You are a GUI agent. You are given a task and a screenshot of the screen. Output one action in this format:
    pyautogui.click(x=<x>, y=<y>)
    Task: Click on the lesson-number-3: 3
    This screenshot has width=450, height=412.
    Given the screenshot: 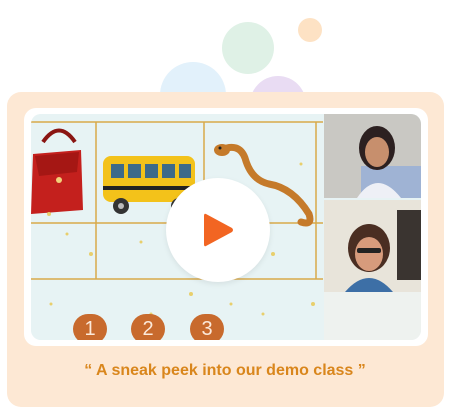 What is the action you would take?
    pyautogui.click(x=207, y=327)
    